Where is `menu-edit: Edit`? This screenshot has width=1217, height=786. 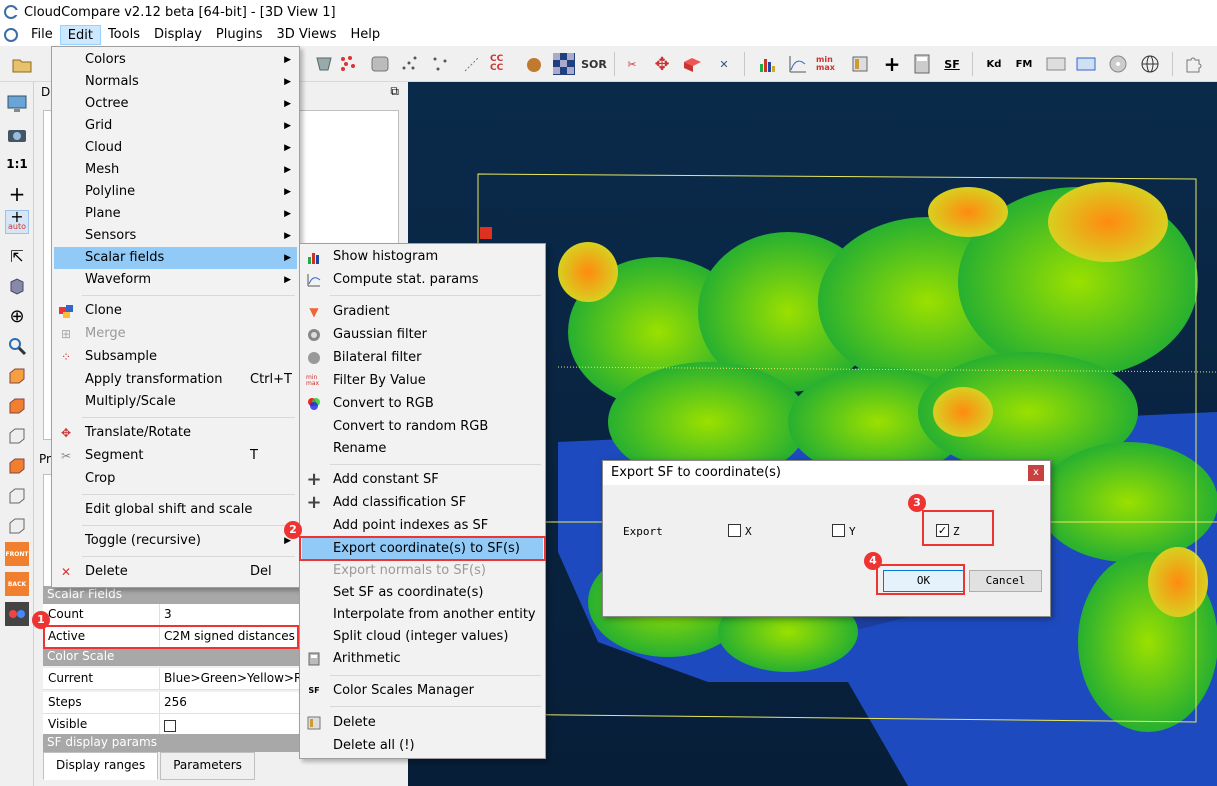
menu-edit: Edit is located at coordinates (80, 35).